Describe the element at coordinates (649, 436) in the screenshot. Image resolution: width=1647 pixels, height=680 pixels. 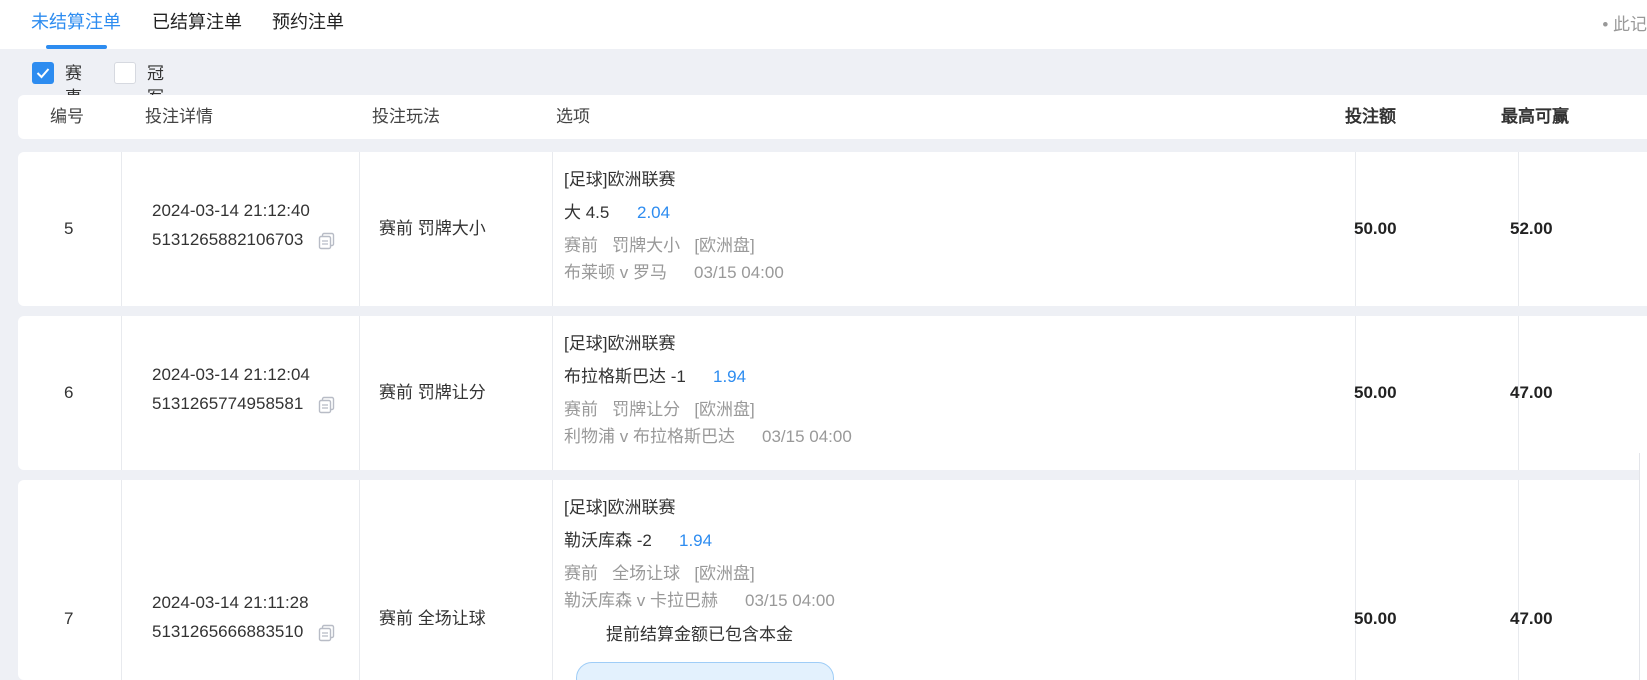
I see `match-name: 利物浦 v 布拉格斯巴达` at that location.